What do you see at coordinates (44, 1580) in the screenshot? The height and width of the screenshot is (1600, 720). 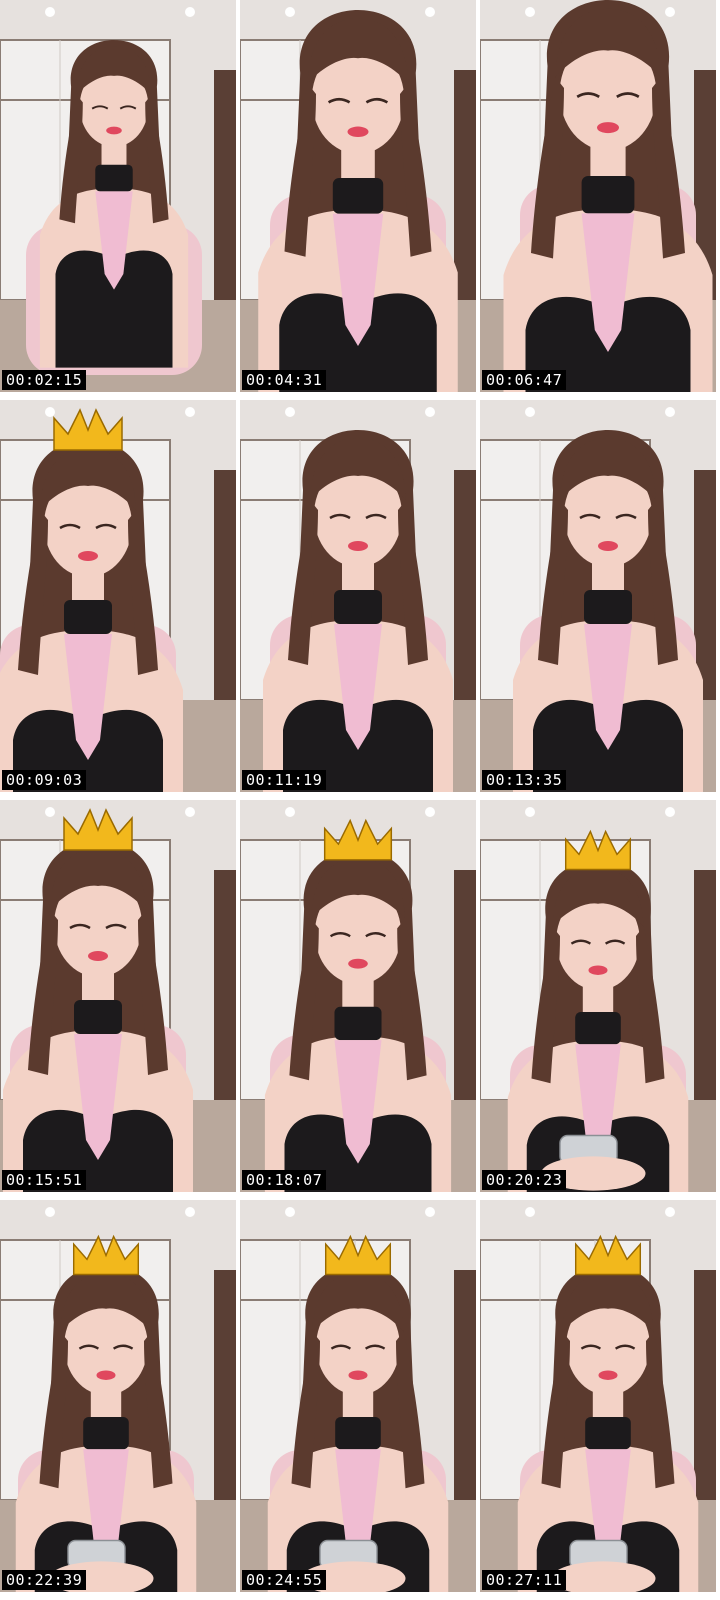 I see `frame-timestamp-10: 00:22:39` at bounding box center [44, 1580].